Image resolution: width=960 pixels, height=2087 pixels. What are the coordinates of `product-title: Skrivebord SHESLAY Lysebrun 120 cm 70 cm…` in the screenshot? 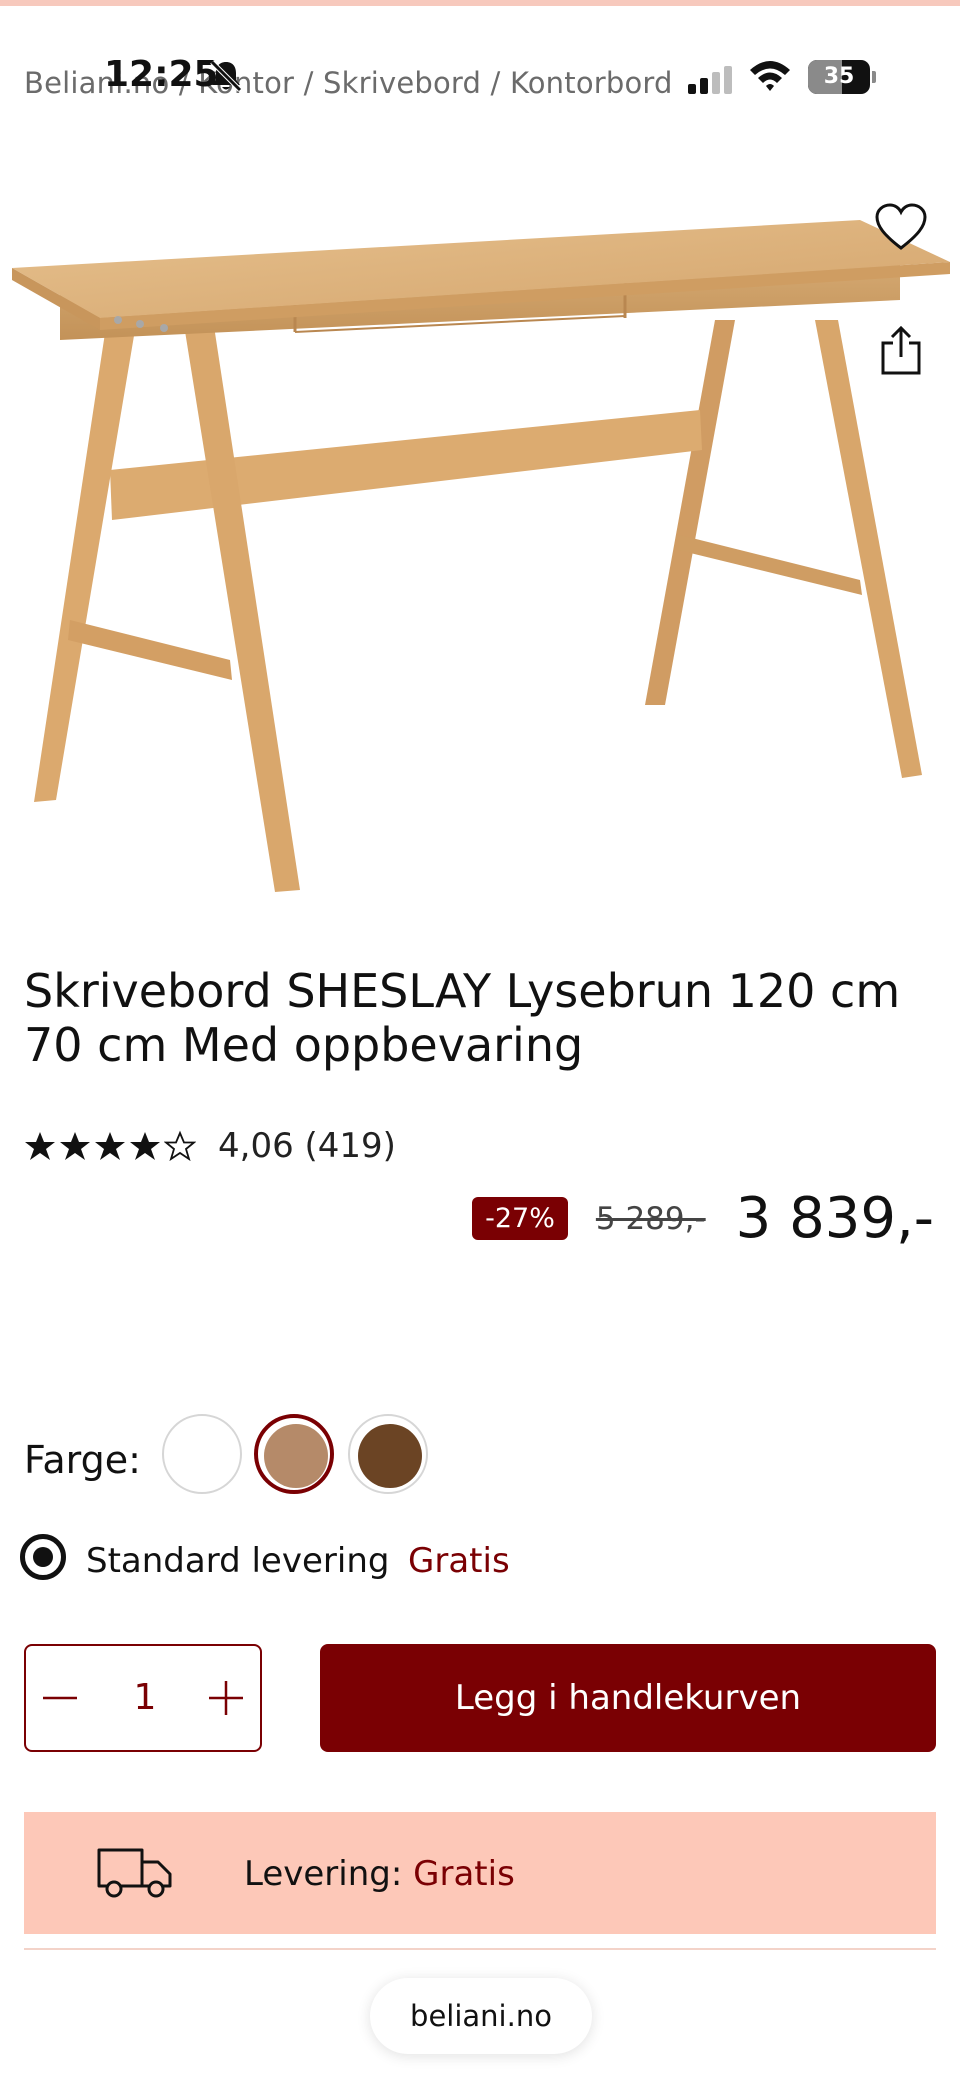 It's located at (462, 1018).